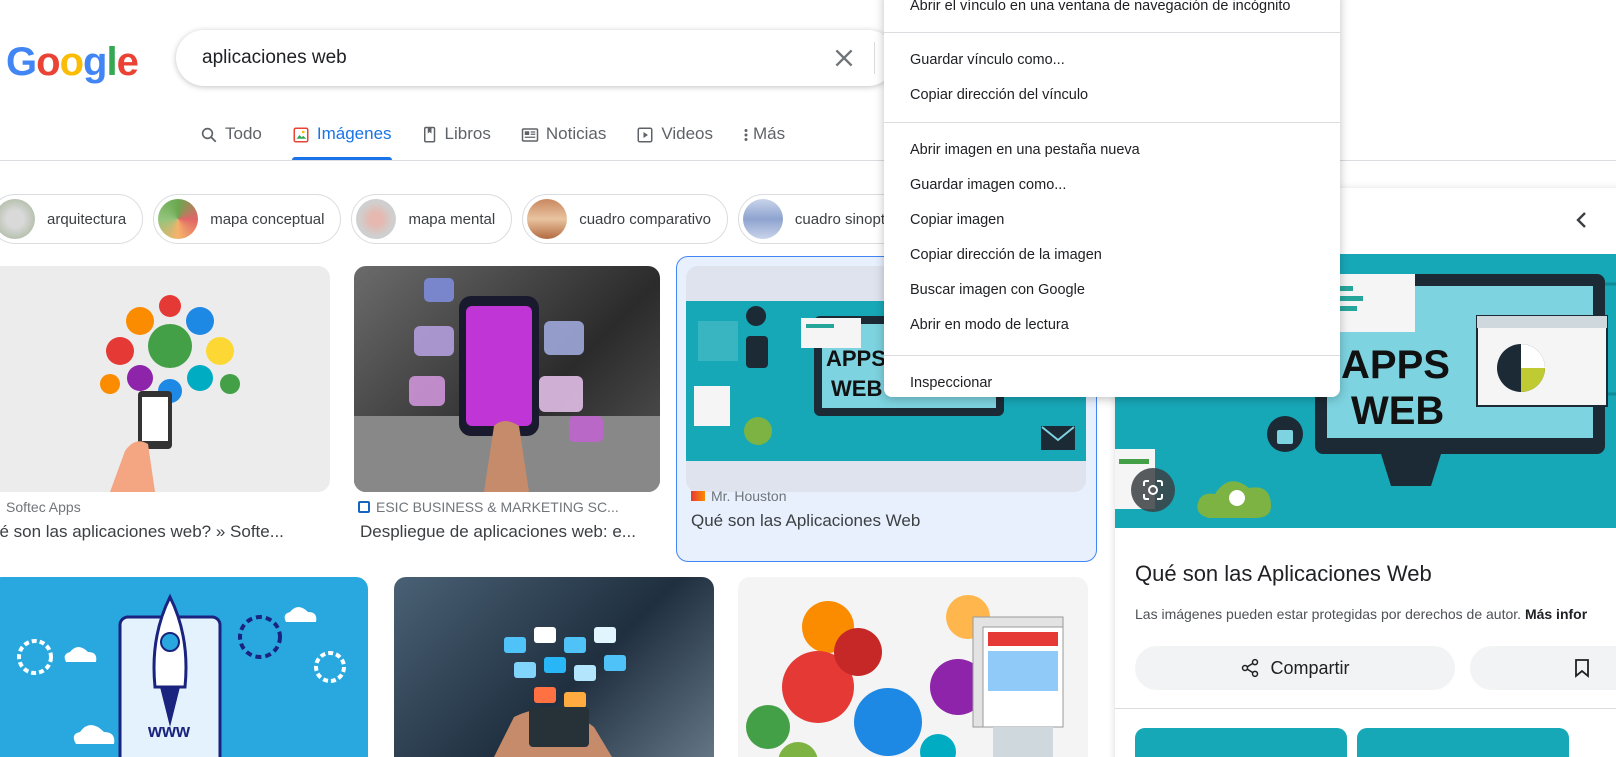 The height and width of the screenshot is (757, 1616). What do you see at coordinates (456, 139) in the screenshot?
I see `tab-libros: Libros` at bounding box center [456, 139].